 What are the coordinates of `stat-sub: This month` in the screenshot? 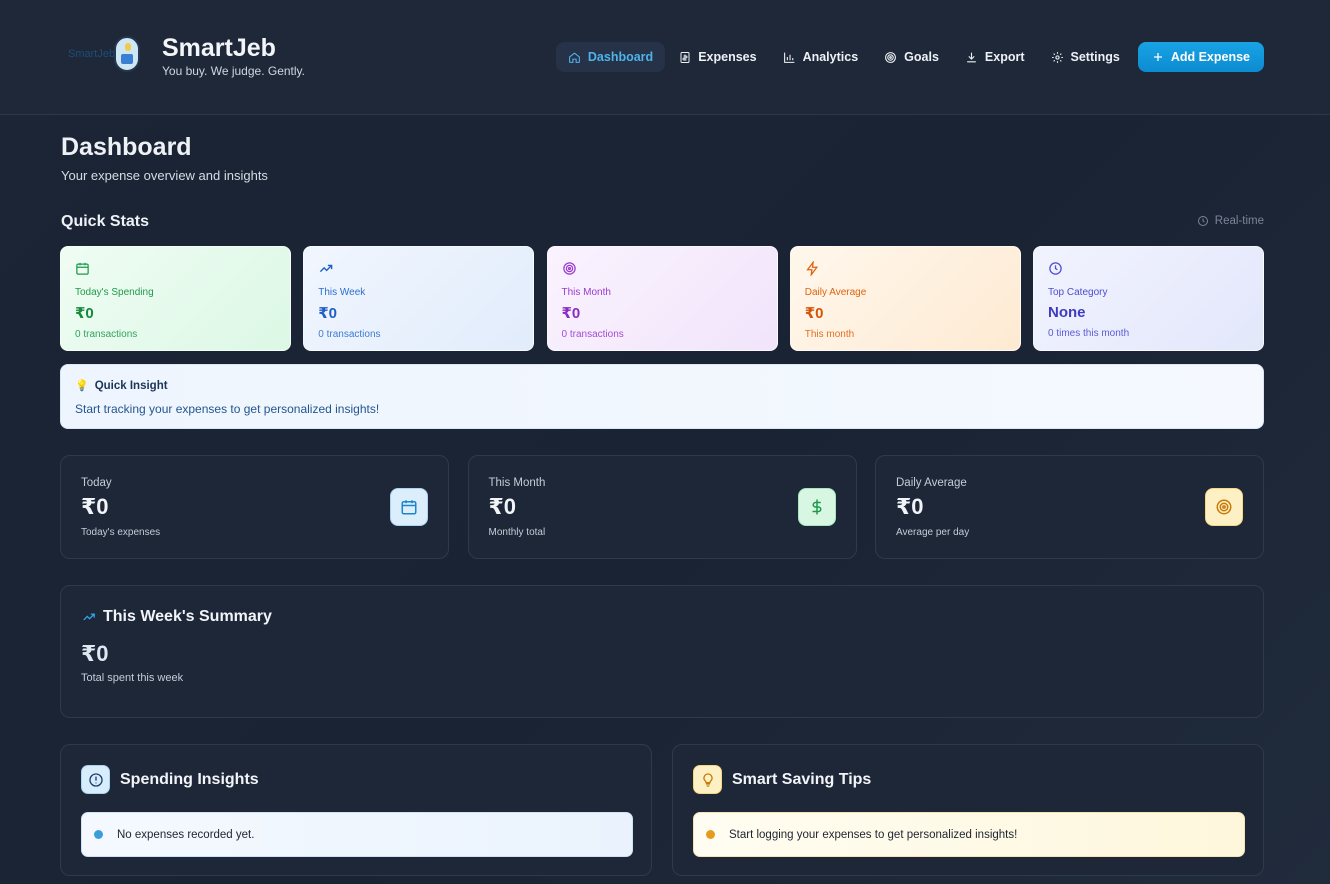 It's located at (829, 334).